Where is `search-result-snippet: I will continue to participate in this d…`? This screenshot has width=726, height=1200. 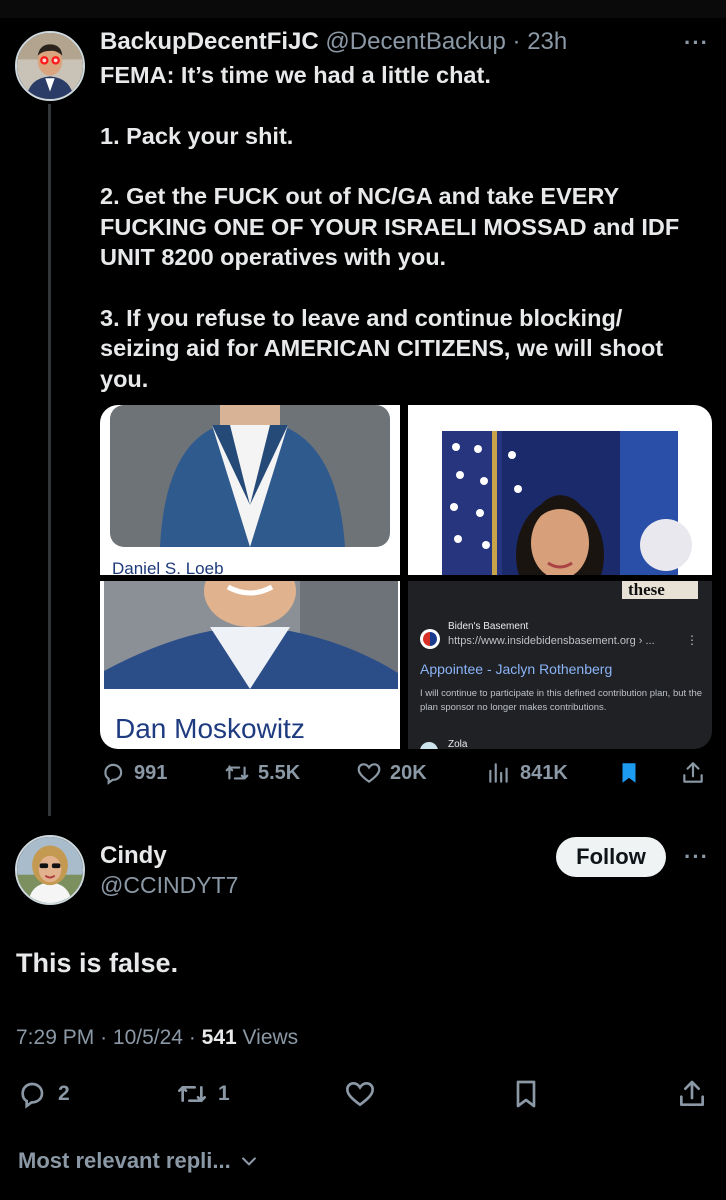
search-result-snippet: I will continue to participate in this d… is located at coordinates (561, 700).